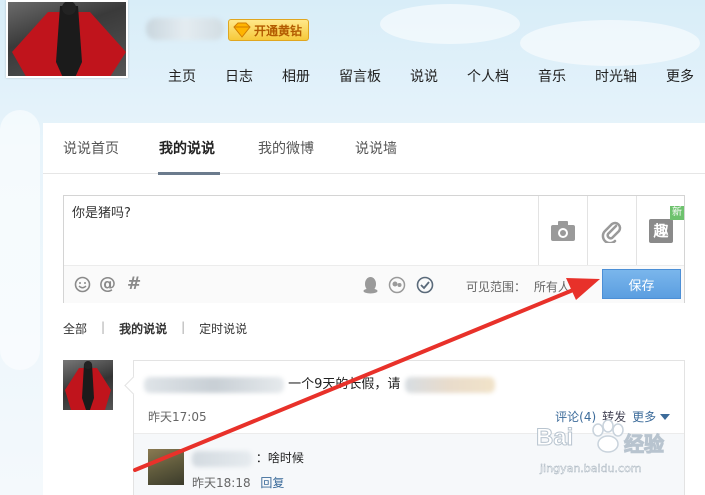 The height and width of the screenshot is (495, 705). Describe the element at coordinates (82, 284) in the screenshot. I see `emoji-icon` at that location.